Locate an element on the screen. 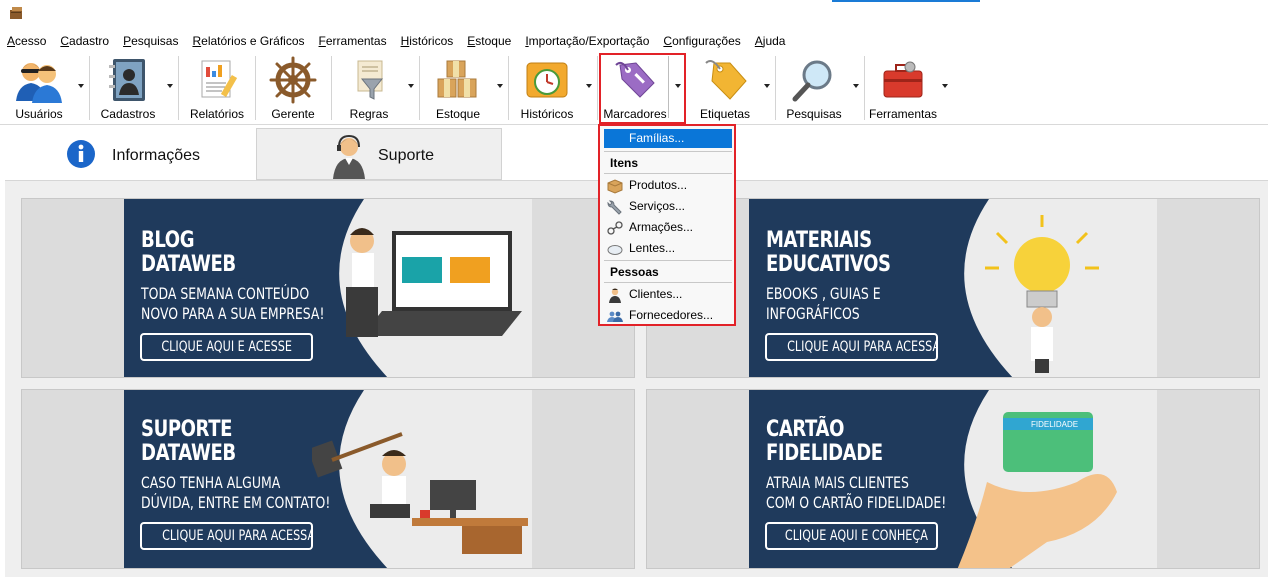 The image size is (1268, 577). cartao-subtitle-1: ATRAIA MAIS CLIENTES is located at coordinates (837, 482).